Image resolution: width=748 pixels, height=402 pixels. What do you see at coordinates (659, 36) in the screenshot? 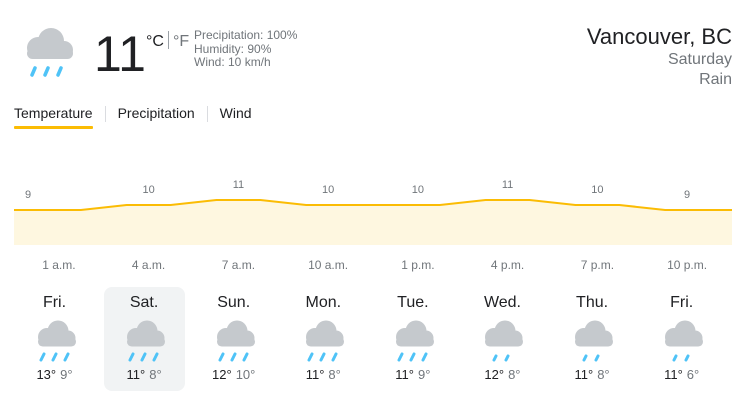
I see `location-name: Vancouver, BC` at bounding box center [659, 36].